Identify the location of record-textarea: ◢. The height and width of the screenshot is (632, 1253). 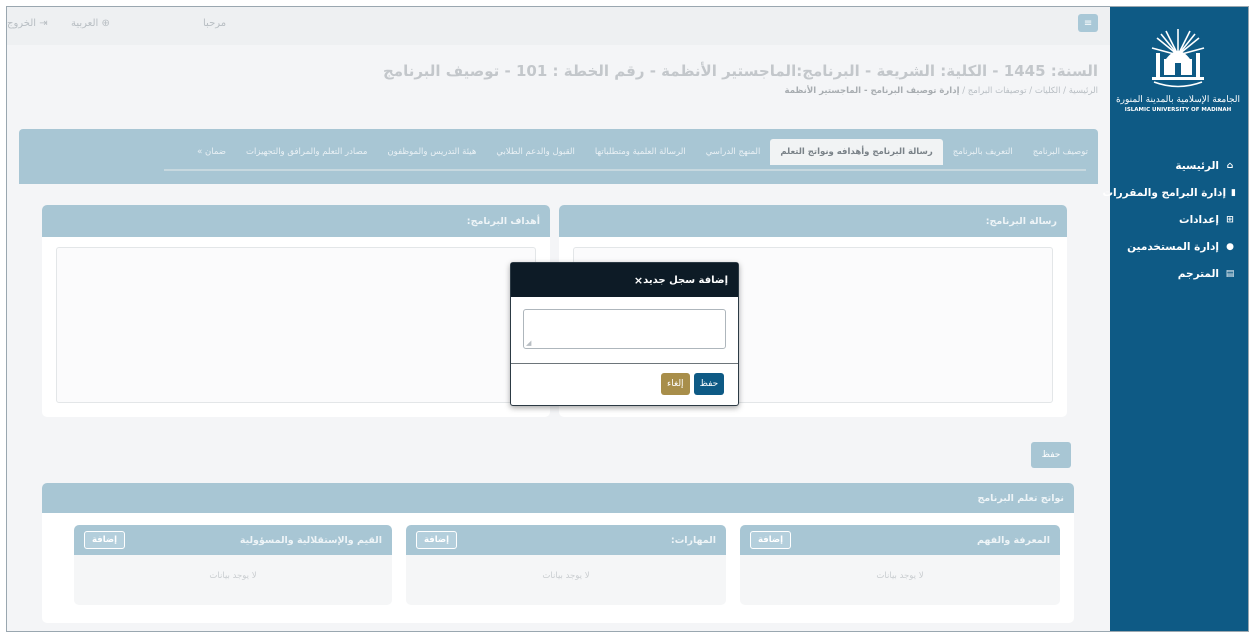
(624, 329).